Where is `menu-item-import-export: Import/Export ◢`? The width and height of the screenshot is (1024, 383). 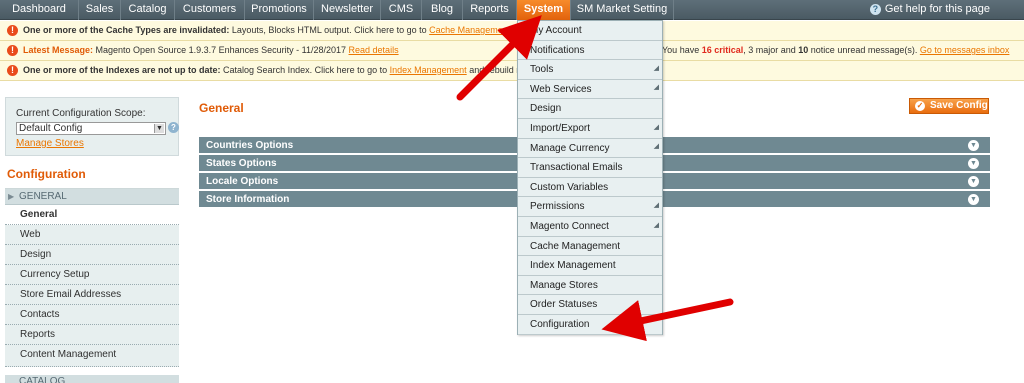 menu-item-import-export: Import/Export ◢ is located at coordinates (590, 129).